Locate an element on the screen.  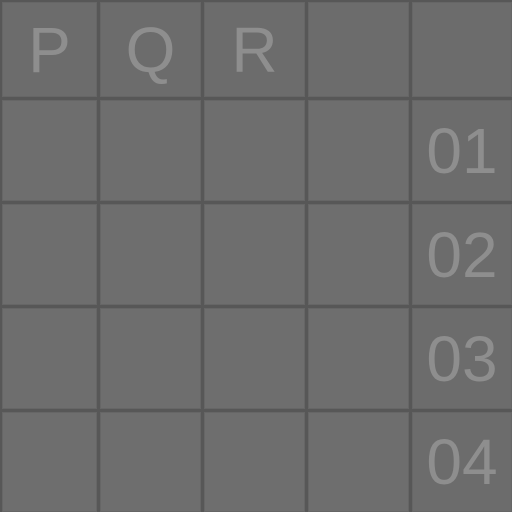
column-label-p: P is located at coordinates (49, 49).